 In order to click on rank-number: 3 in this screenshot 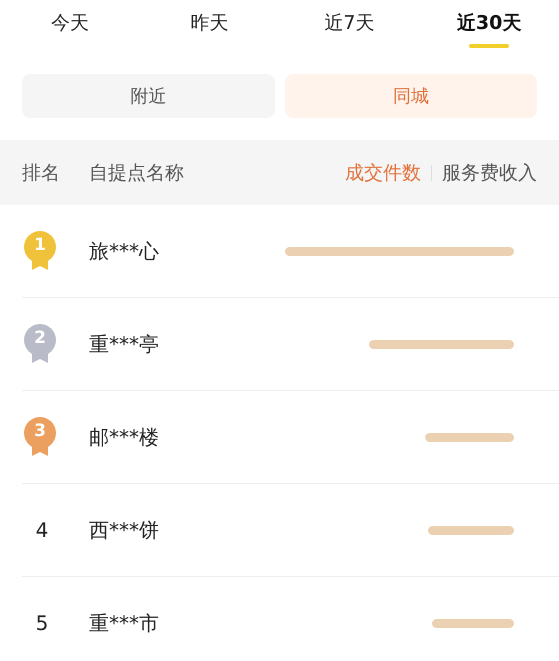, I will do `click(40, 431)`.